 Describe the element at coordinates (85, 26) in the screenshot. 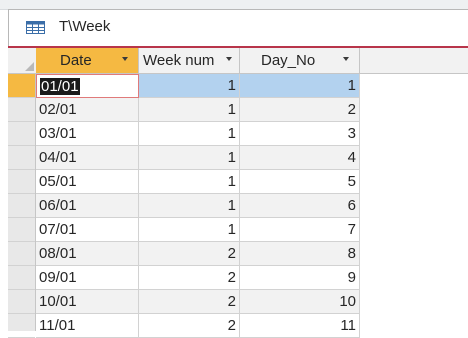

I see `tab-title: T\Week` at that location.